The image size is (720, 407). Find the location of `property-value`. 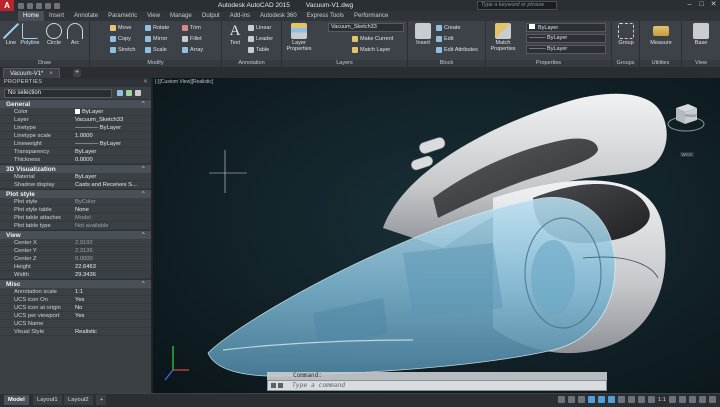

property-value is located at coordinates (106, 323).